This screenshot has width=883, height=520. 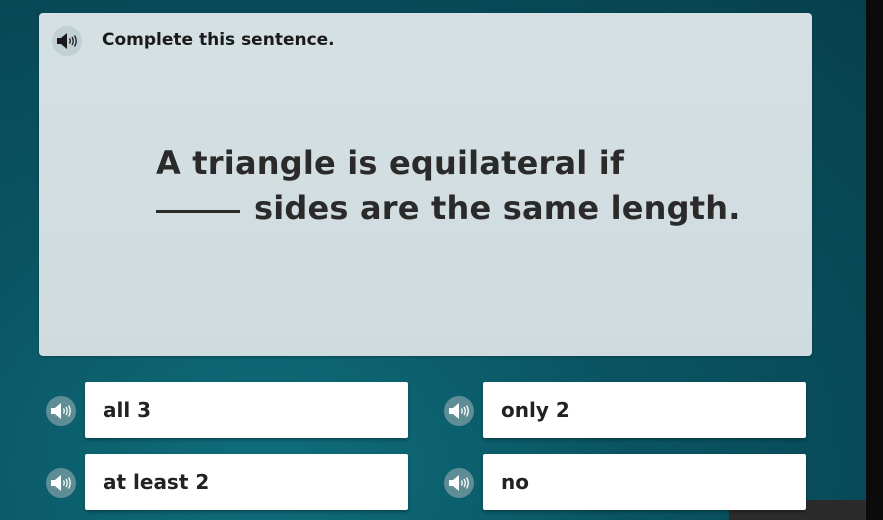 I want to click on answer-4-speaker-button, so click(x=459, y=483).